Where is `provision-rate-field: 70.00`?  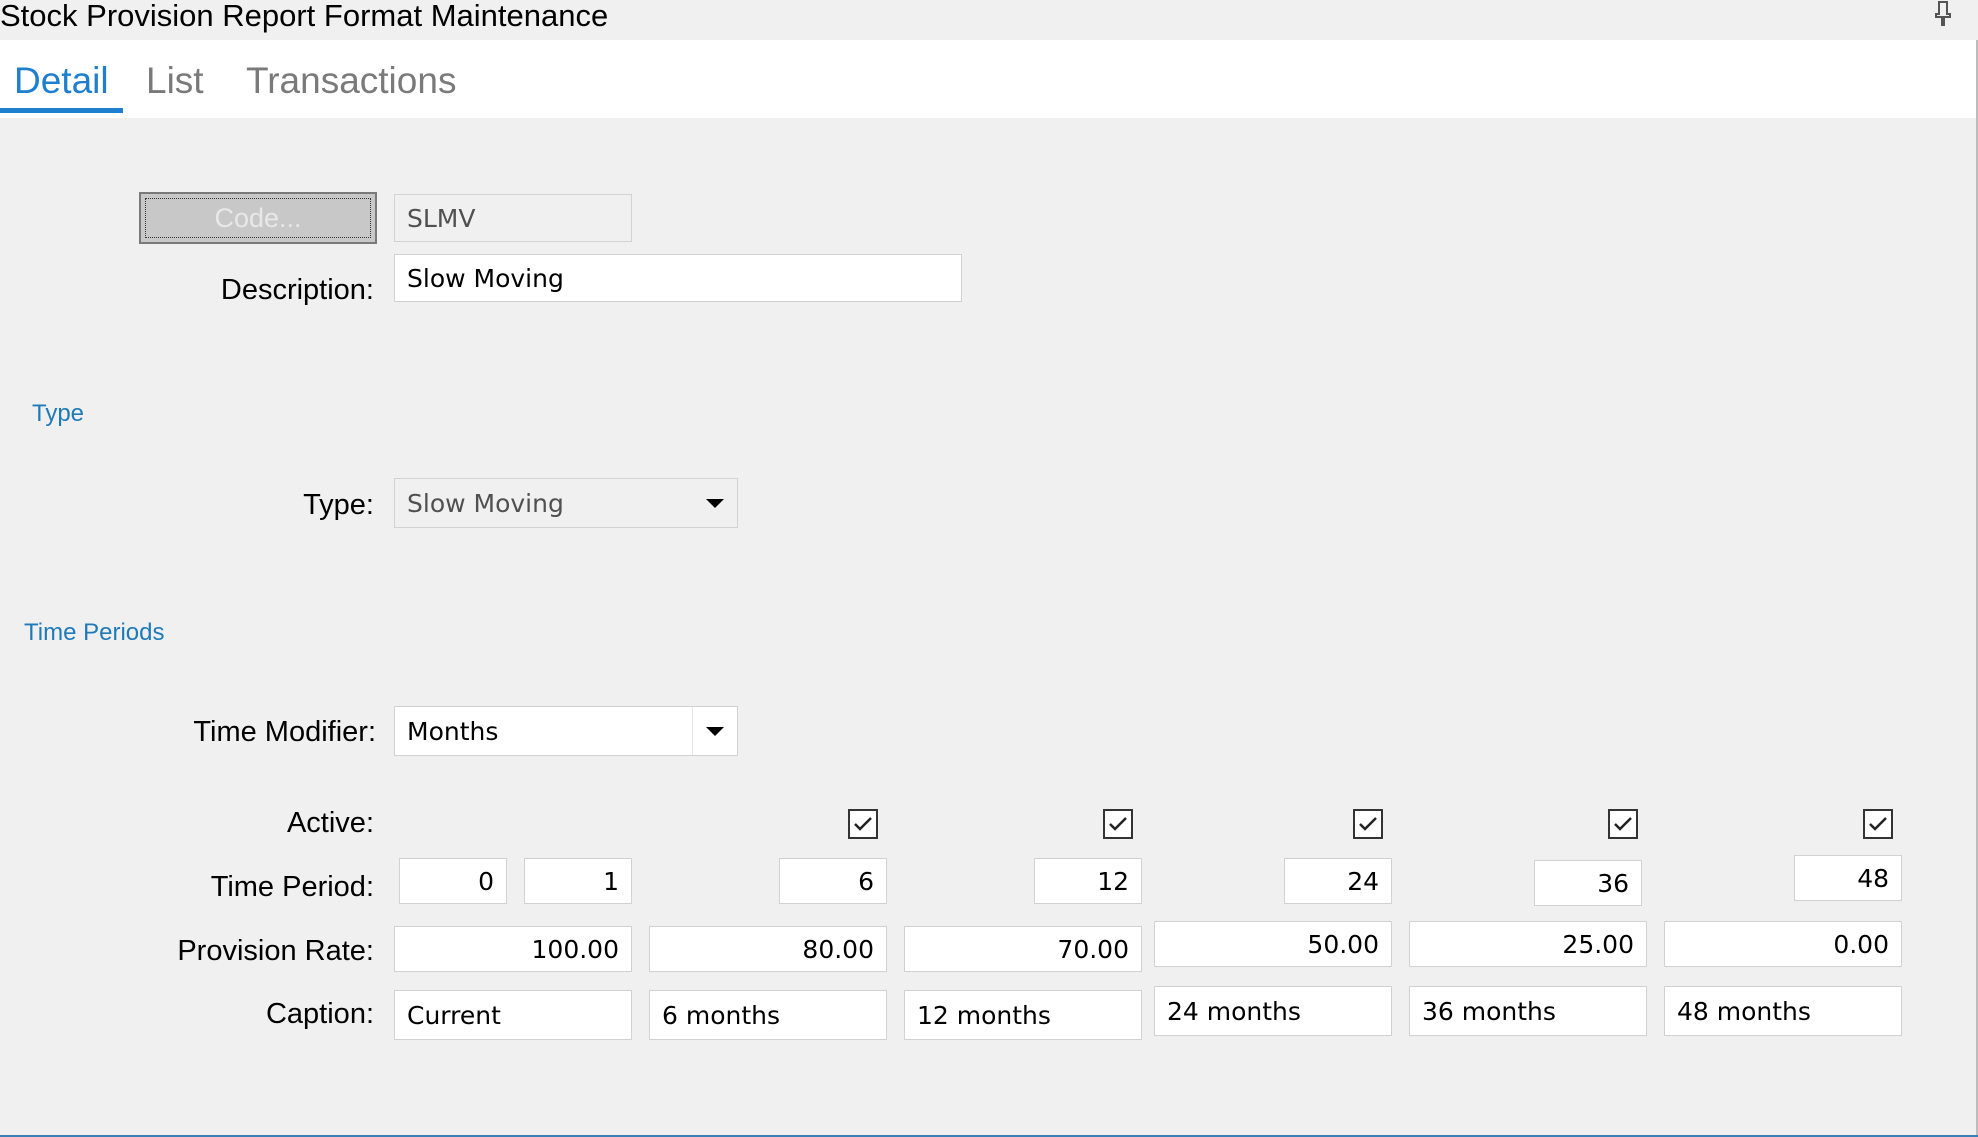
provision-rate-field: 70.00 is located at coordinates (1023, 949).